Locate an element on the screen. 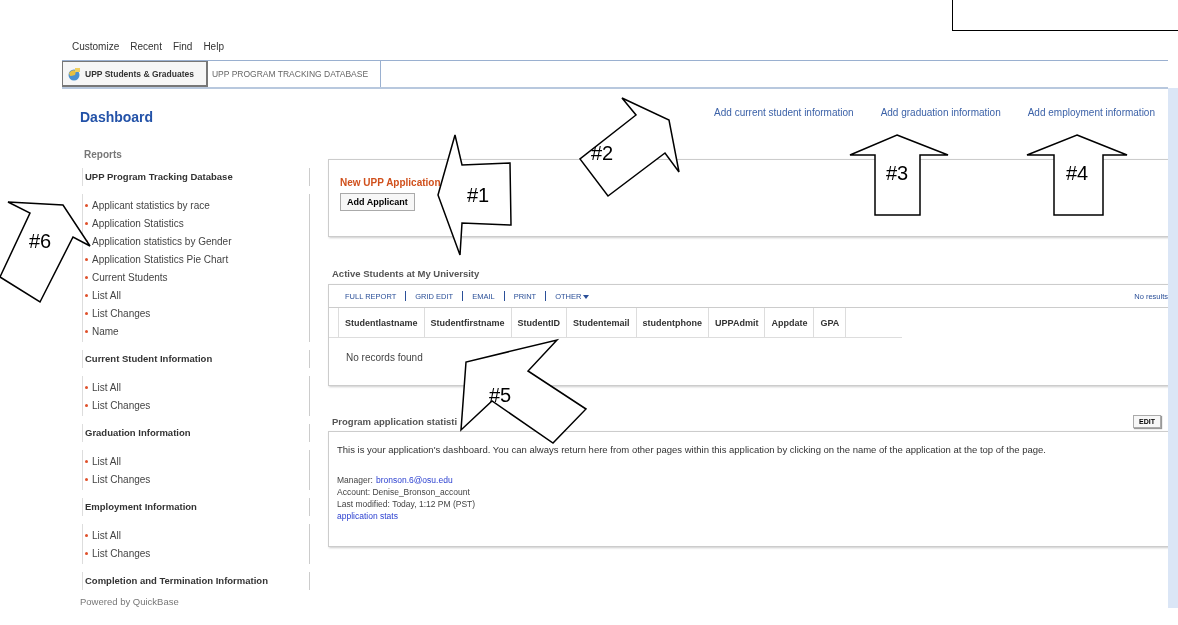 This screenshot has width=1178, height=625. section-heading: Reports is located at coordinates (103, 154).